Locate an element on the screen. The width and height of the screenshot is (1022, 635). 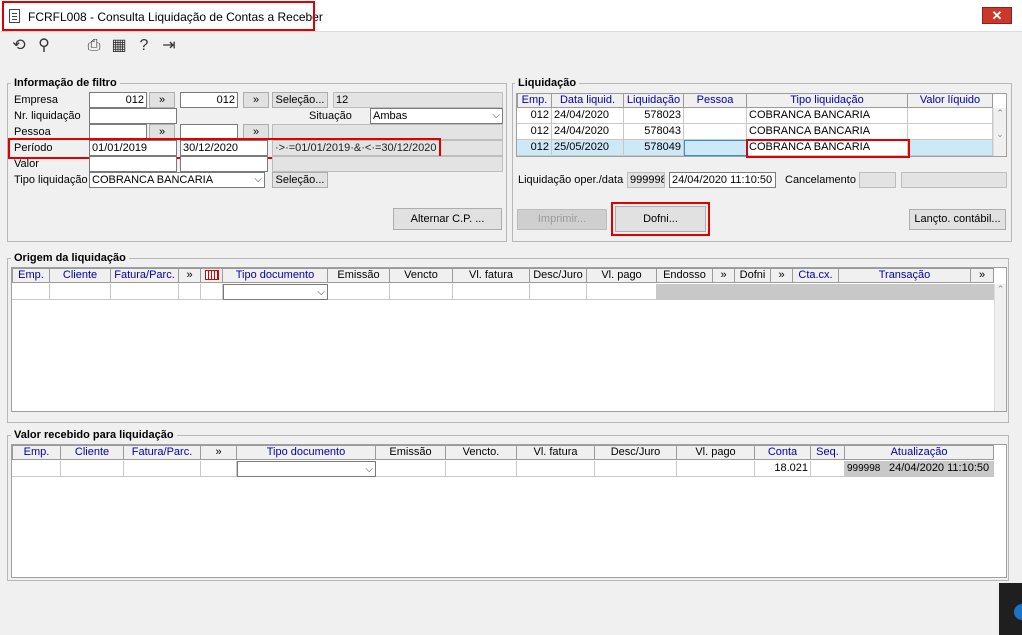
liquidacao-oper-date: 24/04/2020 11:10:50 is located at coordinates (722, 180).